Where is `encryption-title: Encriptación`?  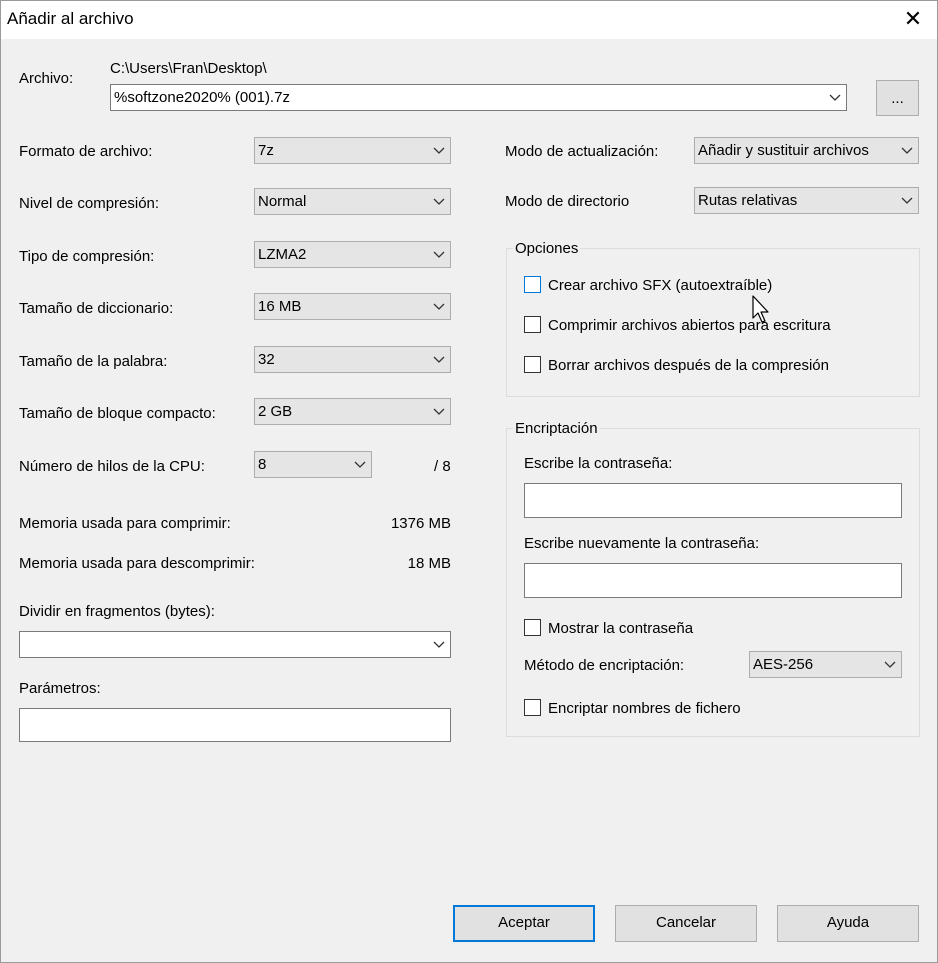
encryption-title: Encriptación is located at coordinates (556, 428).